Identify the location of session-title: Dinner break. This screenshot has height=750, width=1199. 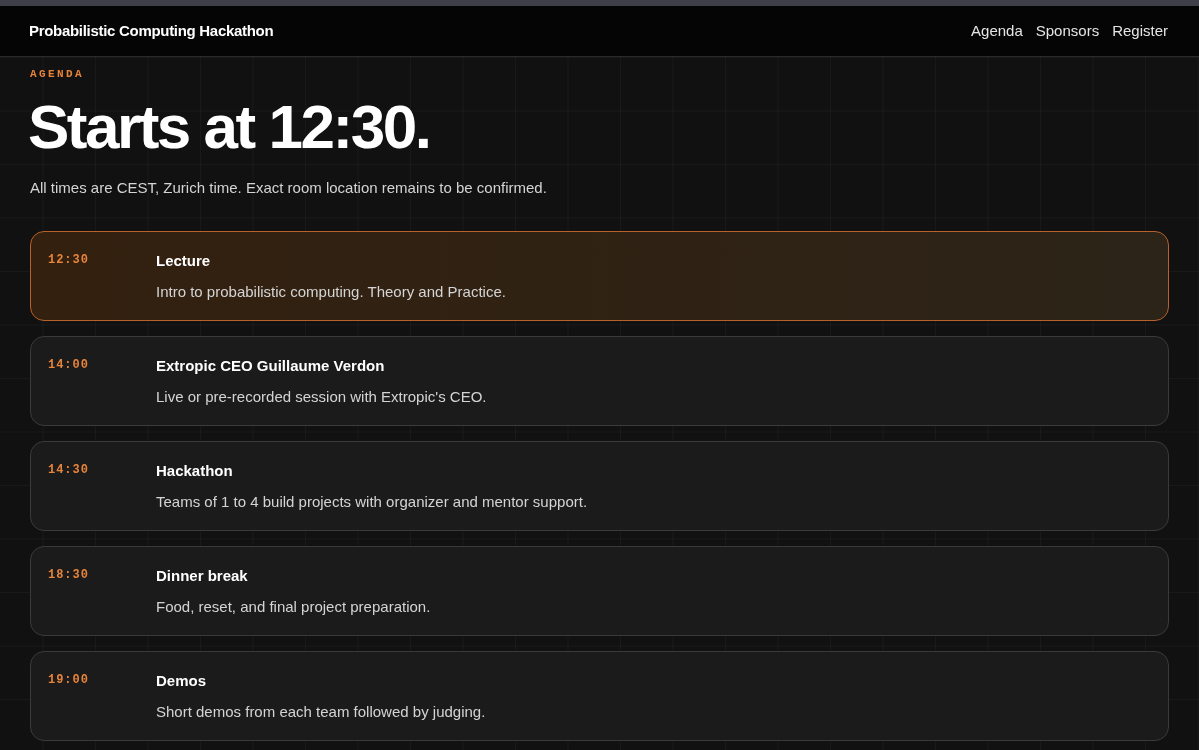
(202, 576).